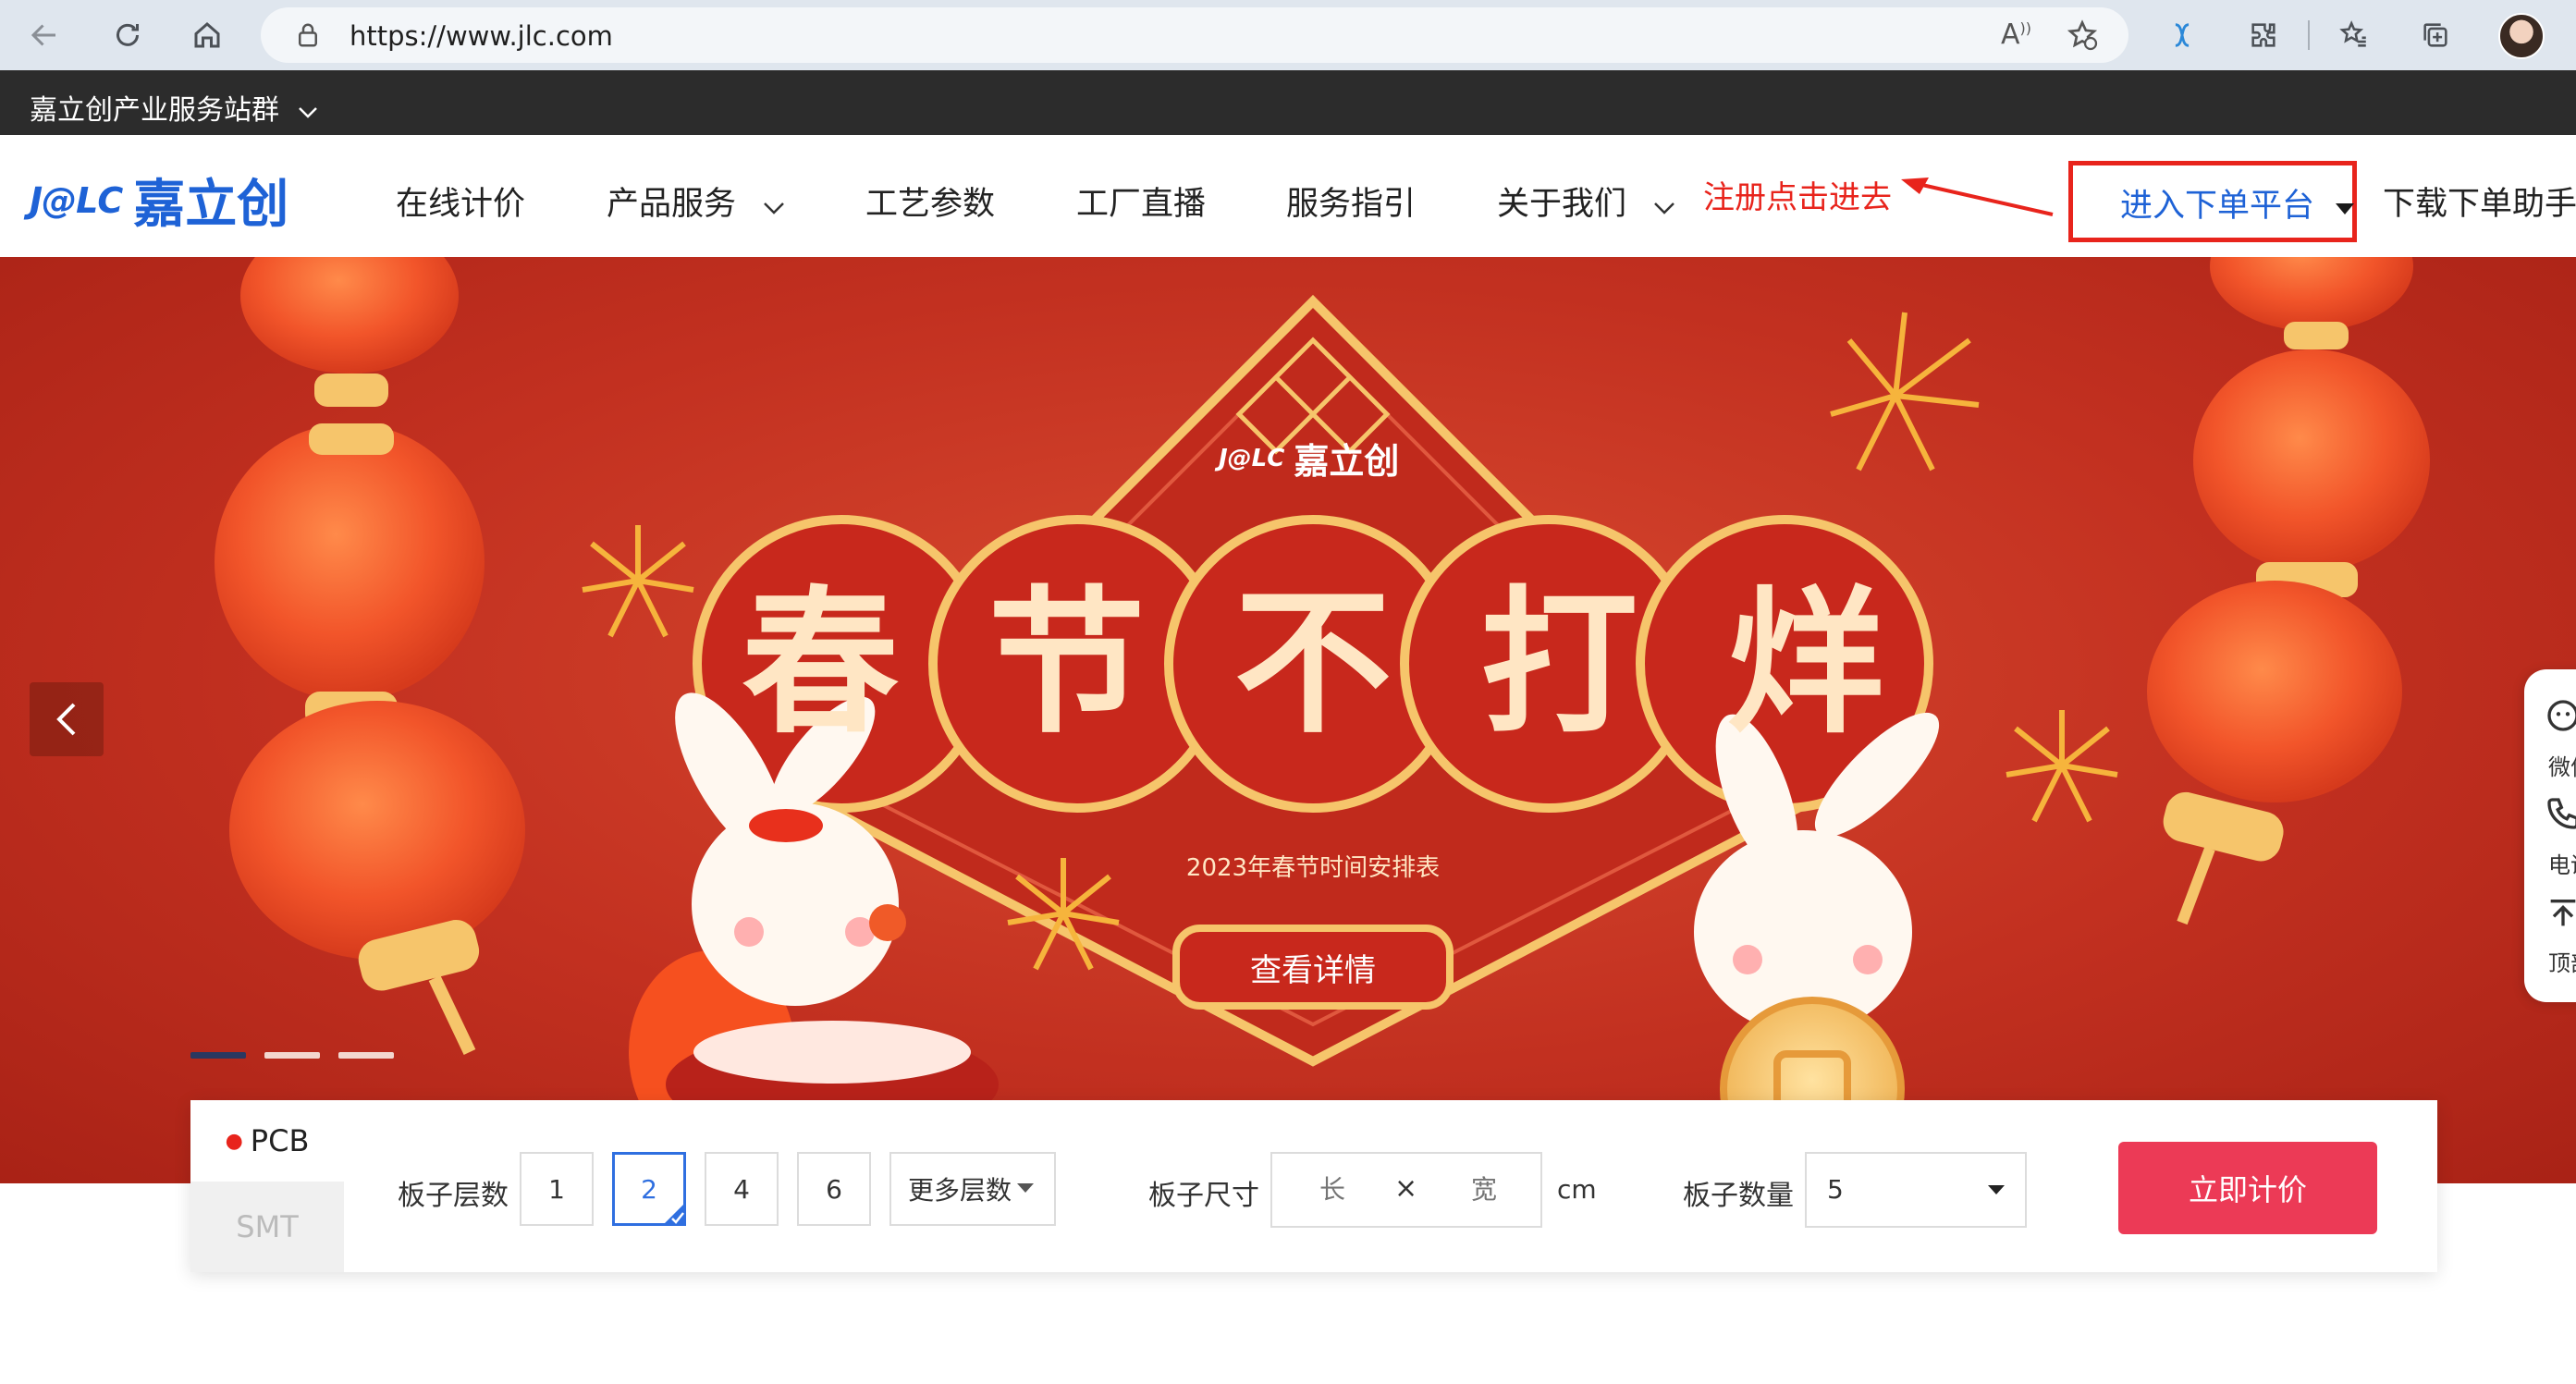 The width and height of the screenshot is (2576, 1384). I want to click on nav-about-us: 关于我们, so click(1586, 201).